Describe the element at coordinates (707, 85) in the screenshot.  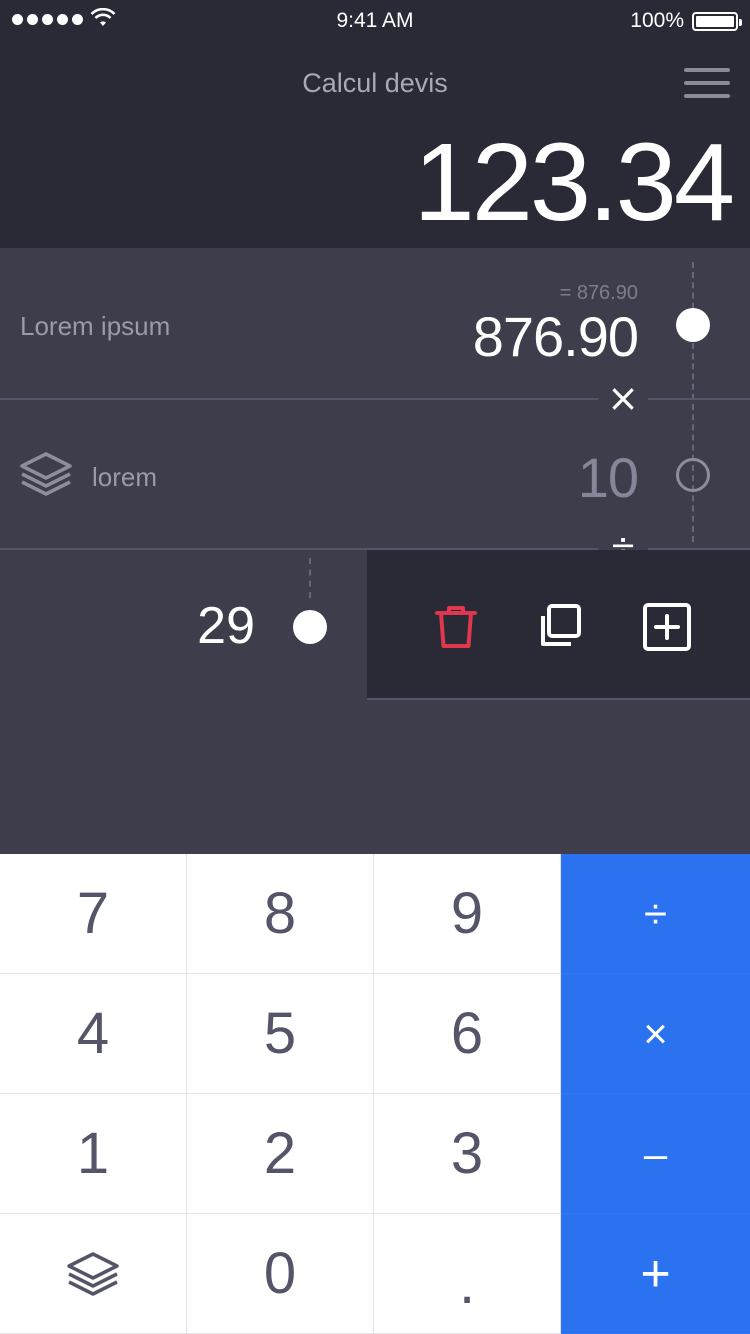
I see `menu-icon` at that location.